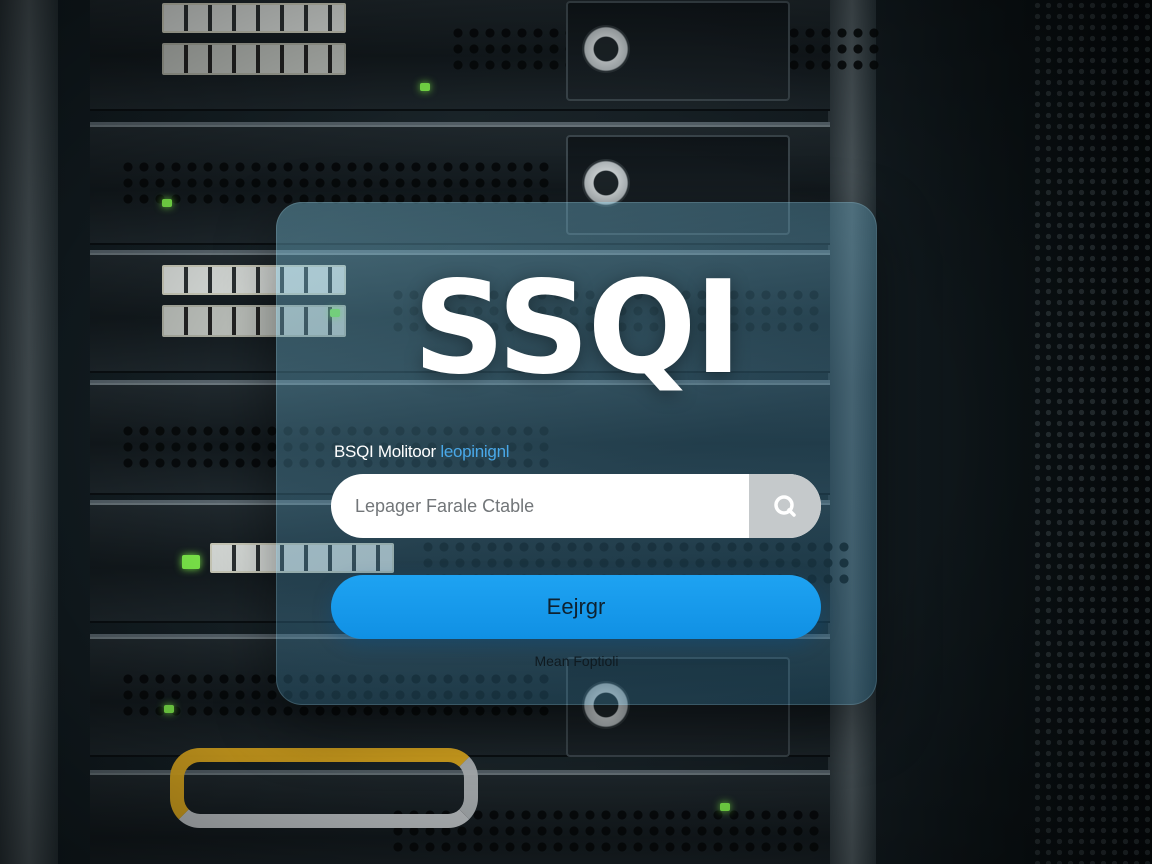  What do you see at coordinates (540, 506) in the screenshot?
I see `search-input` at bounding box center [540, 506].